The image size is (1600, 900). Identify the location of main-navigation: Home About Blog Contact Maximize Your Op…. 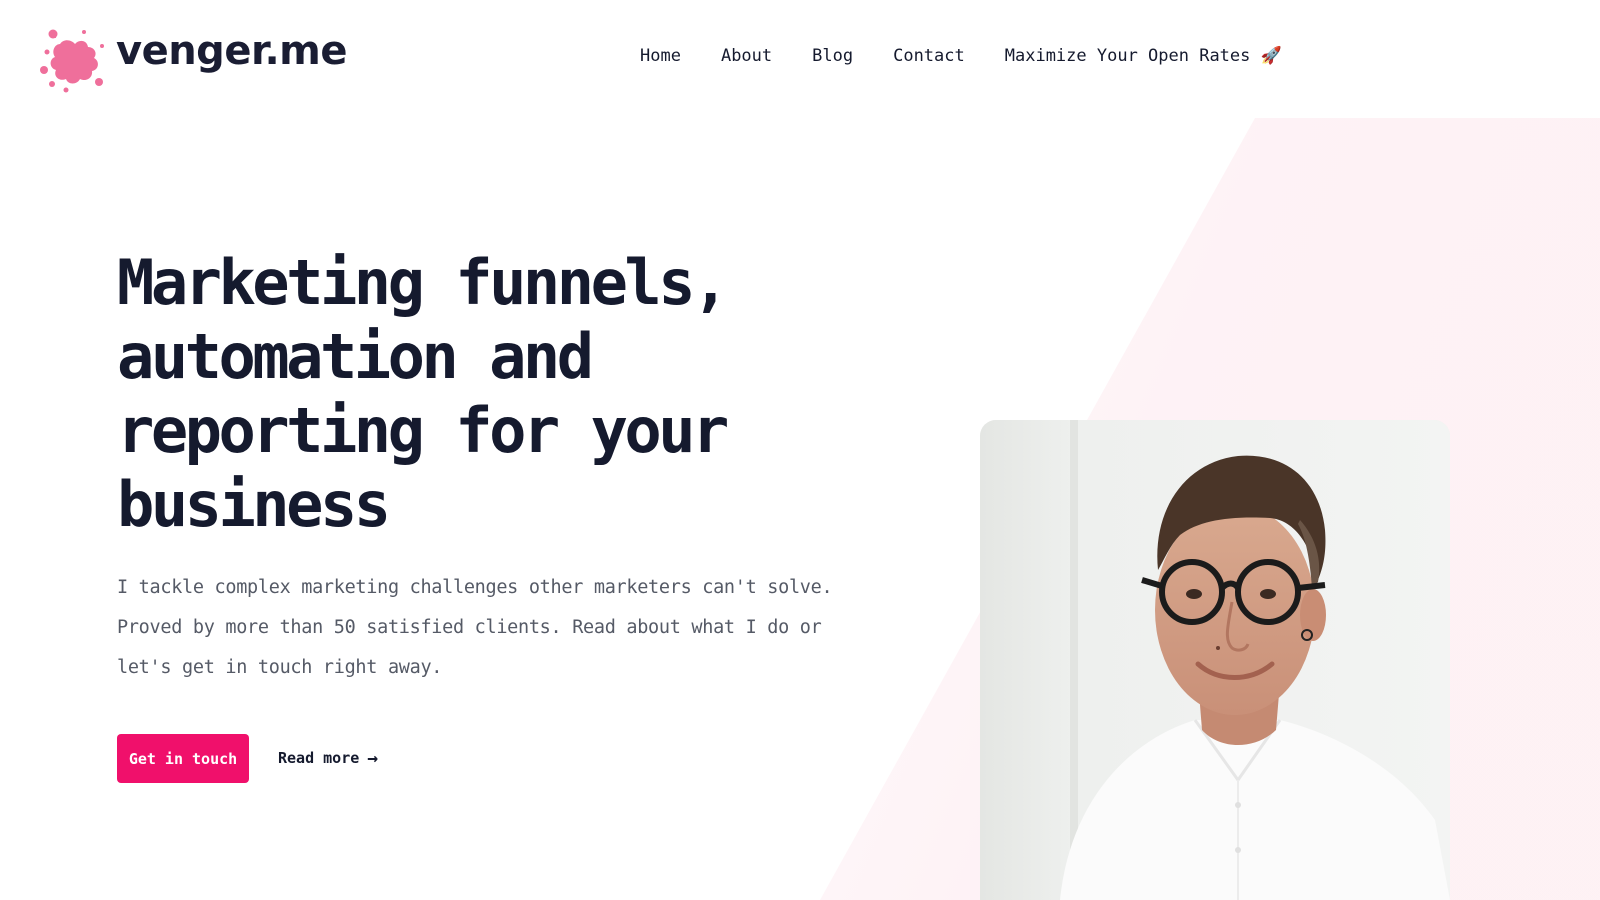
(961, 56).